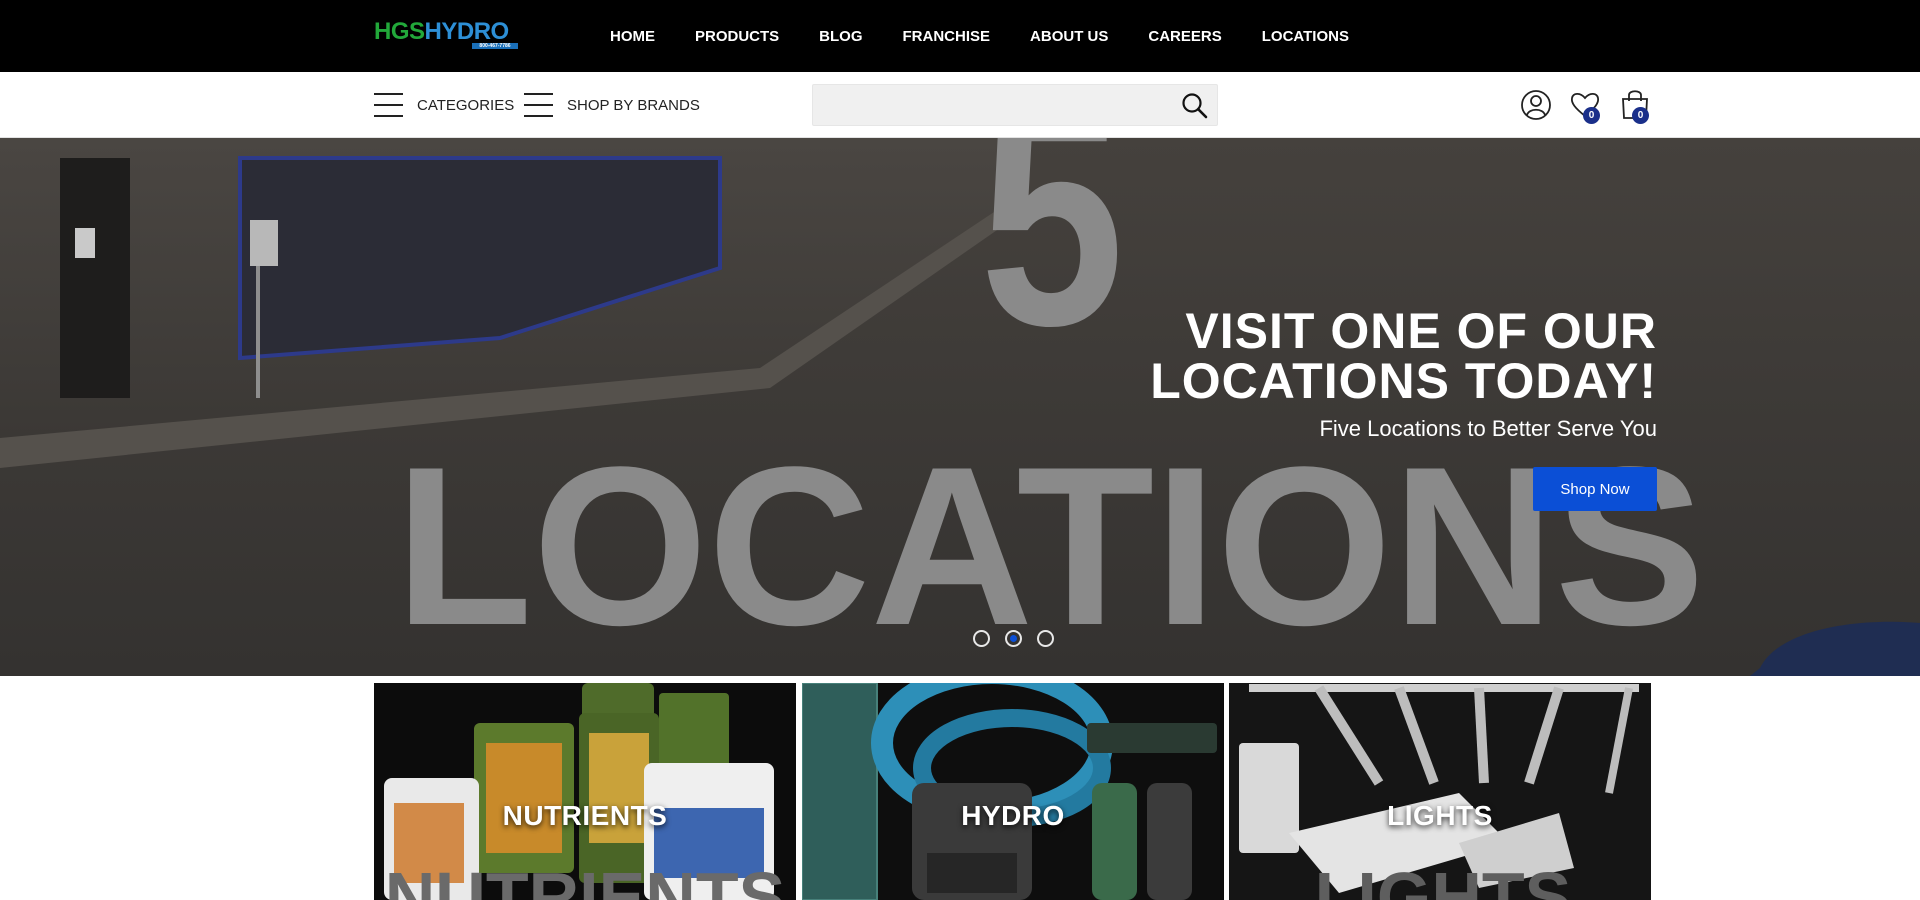  I want to click on account-button, so click(1536, 105).